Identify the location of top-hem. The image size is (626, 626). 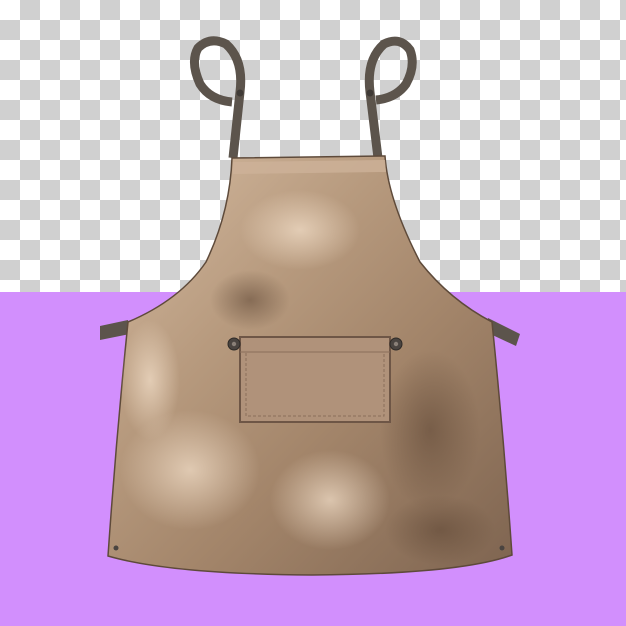
(309, 167).